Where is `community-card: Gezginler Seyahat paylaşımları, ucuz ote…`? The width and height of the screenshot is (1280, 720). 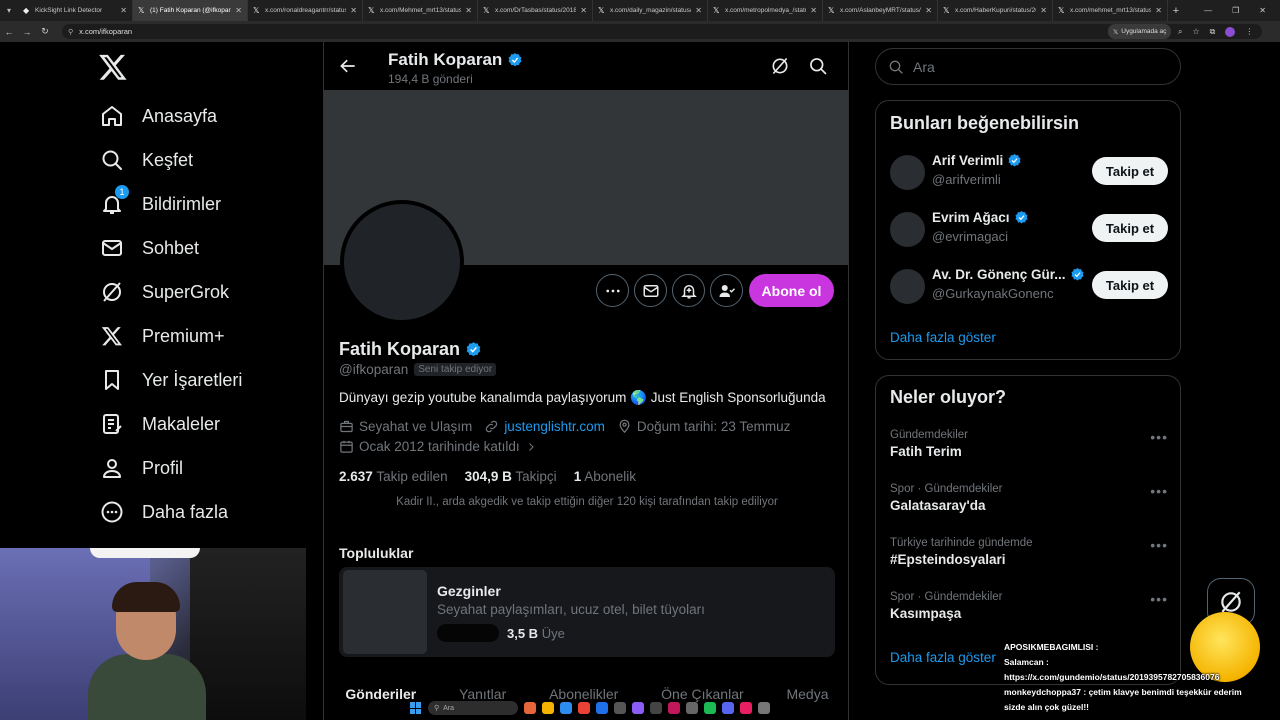
community-card: Gezginler Seyahat paylaşımları, ucuz ote… is located at coordinates (587, 612).